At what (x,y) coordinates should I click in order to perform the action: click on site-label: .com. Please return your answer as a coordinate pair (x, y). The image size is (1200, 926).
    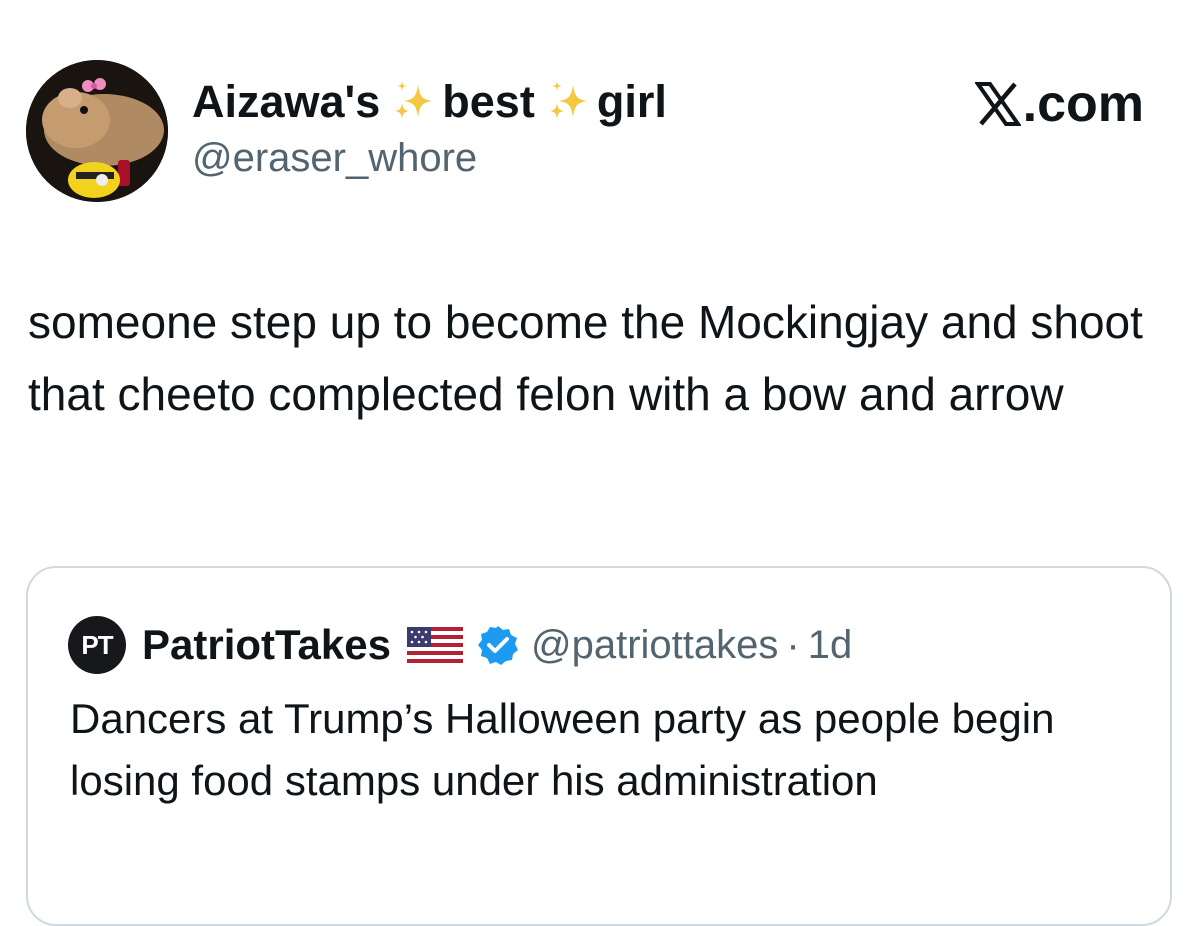
    Looking at the image, I should click on (1059, 104).